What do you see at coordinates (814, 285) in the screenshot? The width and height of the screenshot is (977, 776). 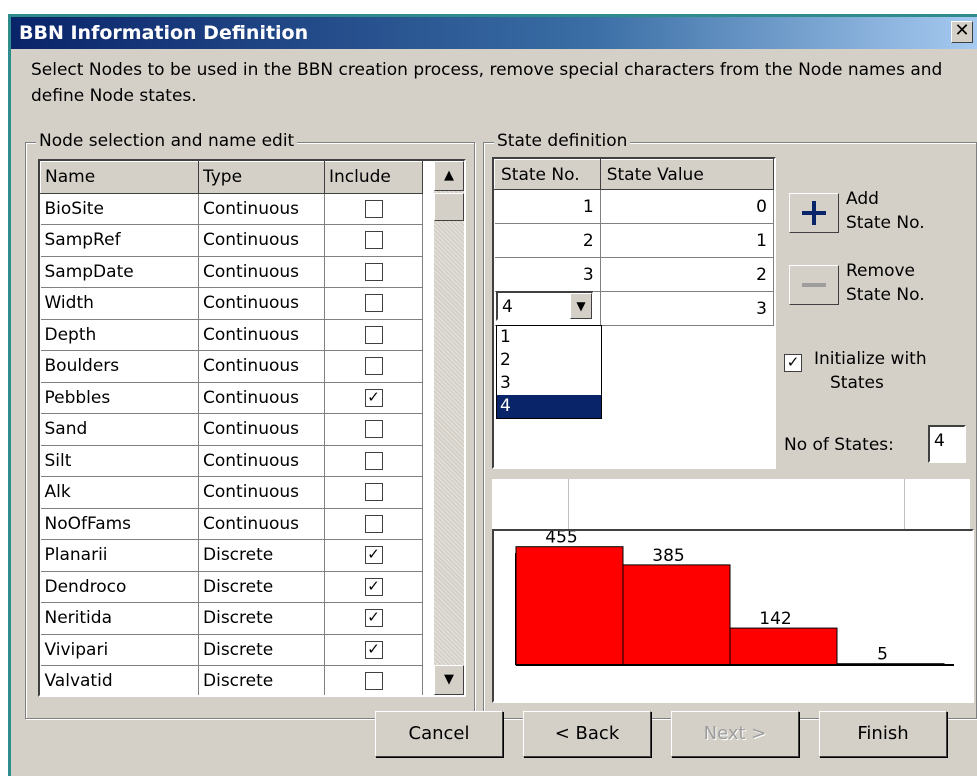 I see `remove-state-button` at bounding box center [814, 285].